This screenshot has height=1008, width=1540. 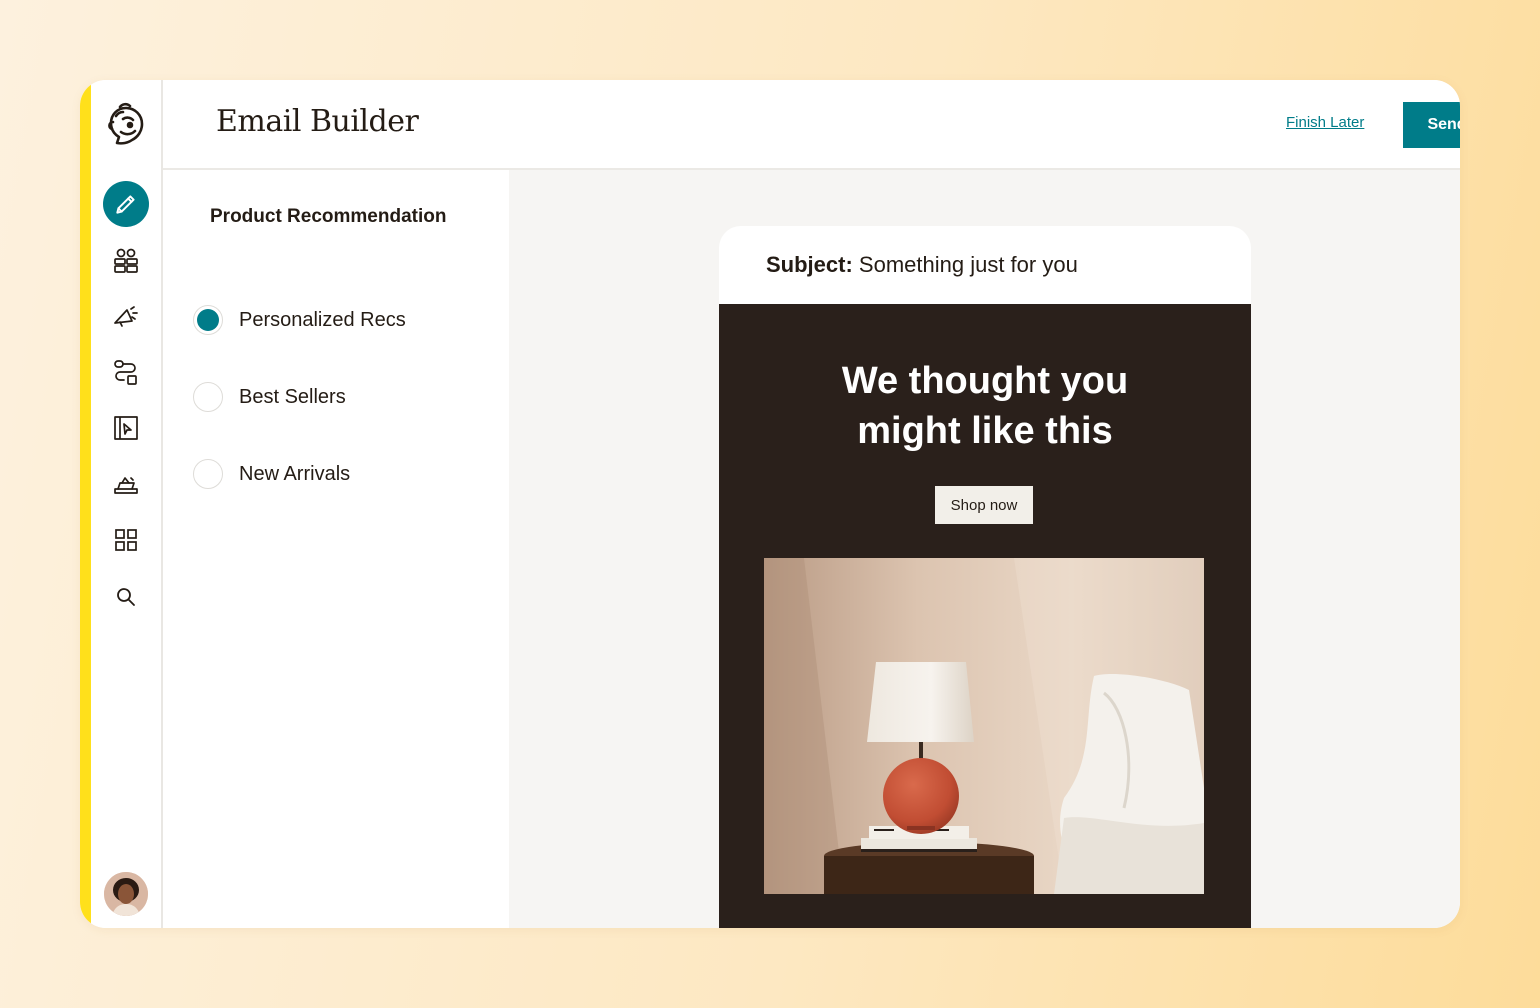 I want to click on campaigns-megaphone-icon, so click(x=126, y=316).